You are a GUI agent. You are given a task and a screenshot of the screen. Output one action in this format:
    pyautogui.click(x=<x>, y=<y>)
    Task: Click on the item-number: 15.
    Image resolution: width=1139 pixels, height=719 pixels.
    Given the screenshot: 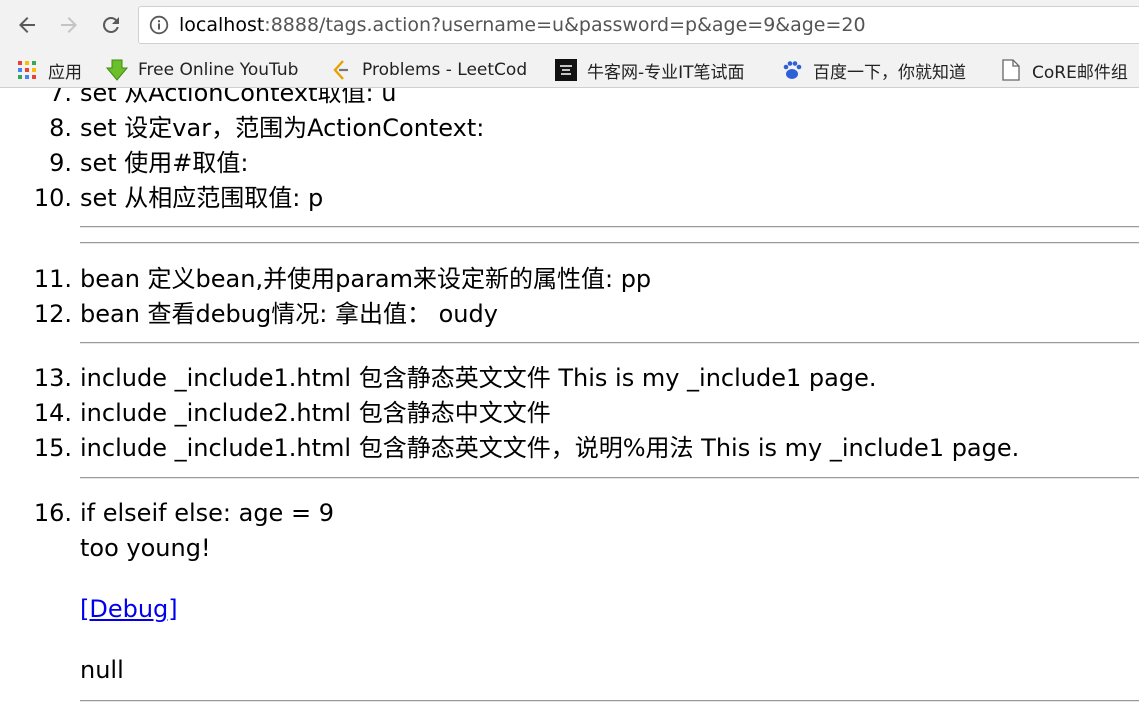 What is the action you would take?
    pyautogui.click(x=52, y=448)
    